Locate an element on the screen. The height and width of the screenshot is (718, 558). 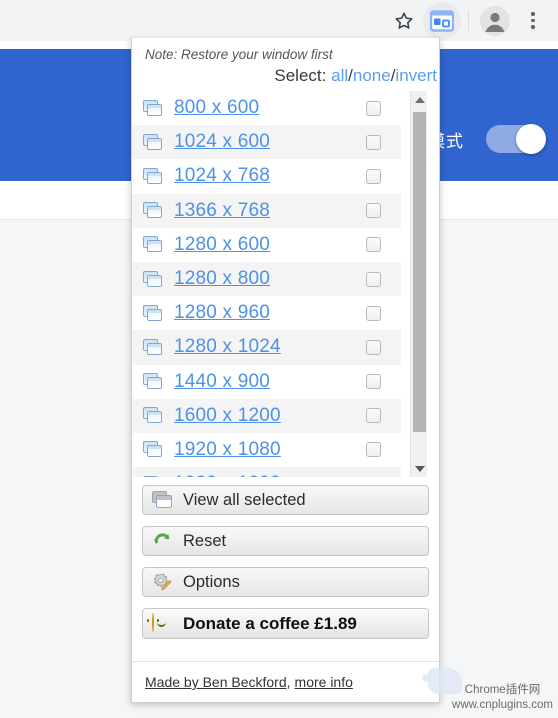
scroll-down-arrow-icon is located at coordinates (419, 468).